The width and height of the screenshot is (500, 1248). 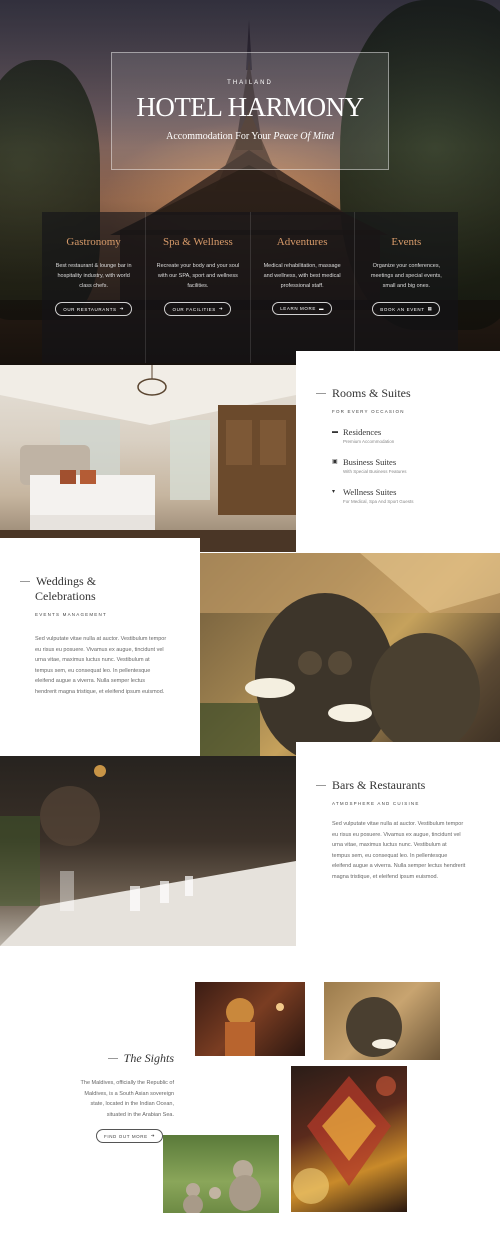 What do you see at coordinates (430, 308) in the screenshot?
I see `calendar-icon: ▦` at bounding box center [430, 308].